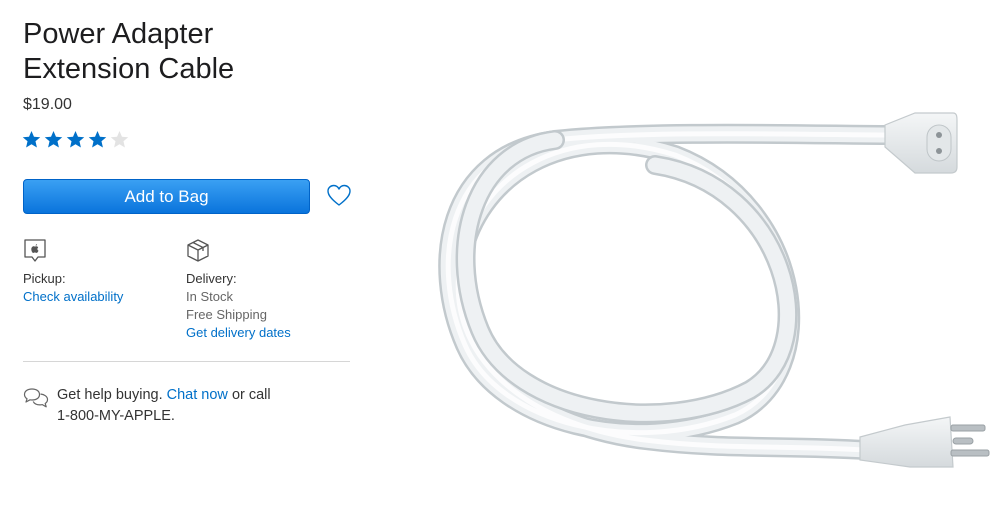 This screenshot has width=1008, height=508. What do you see at coordinates (36, 398) in the screenshot?
I see `chat-bubbles-icon` at bounding box center [36, 398].